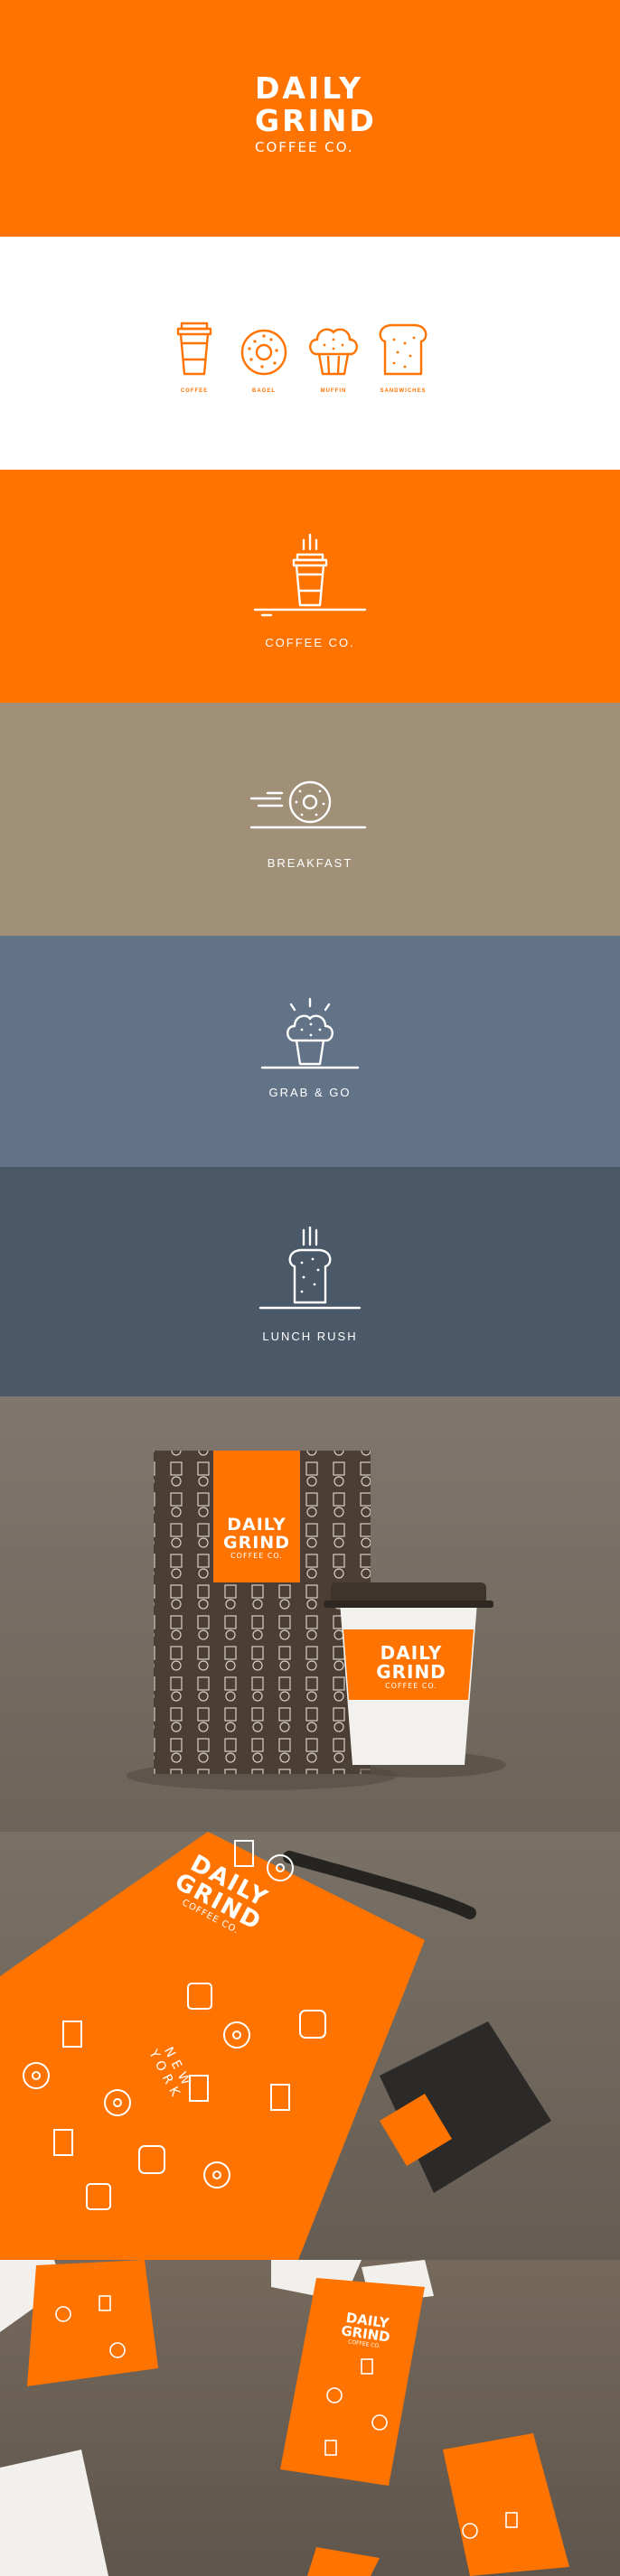 Image resolution: width=620 pixels, height=2576 pixels. I want to click on logo-banner: DAILY GRIND COFFEE CO., so click(310, 119).